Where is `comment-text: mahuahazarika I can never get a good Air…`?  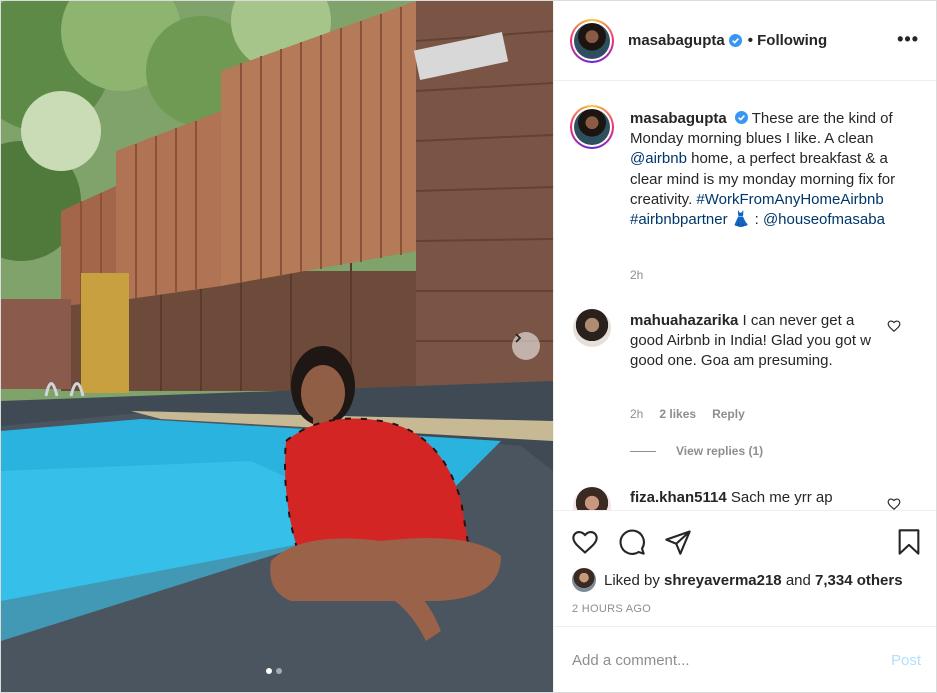 comment-text: mahuahazarika I can never get a good Air… is located at coordinates (752, 341).